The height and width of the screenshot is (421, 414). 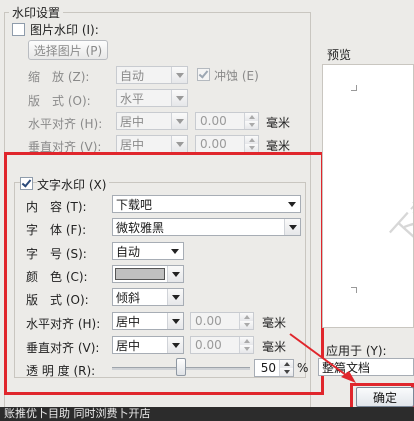 What do you see at coordinates (203, 74) in the screenshot?
I see `washout-checkbox` at bounding box center [203, 74].